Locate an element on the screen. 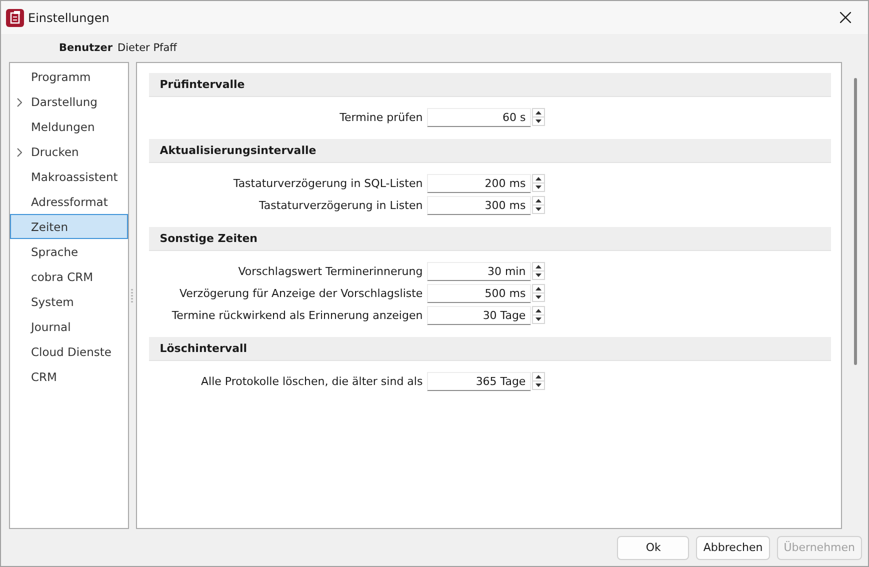 This screenshot has width=869, height=567. section-header: Aktualisierungsintervalle is located at coordinates (490, 151).